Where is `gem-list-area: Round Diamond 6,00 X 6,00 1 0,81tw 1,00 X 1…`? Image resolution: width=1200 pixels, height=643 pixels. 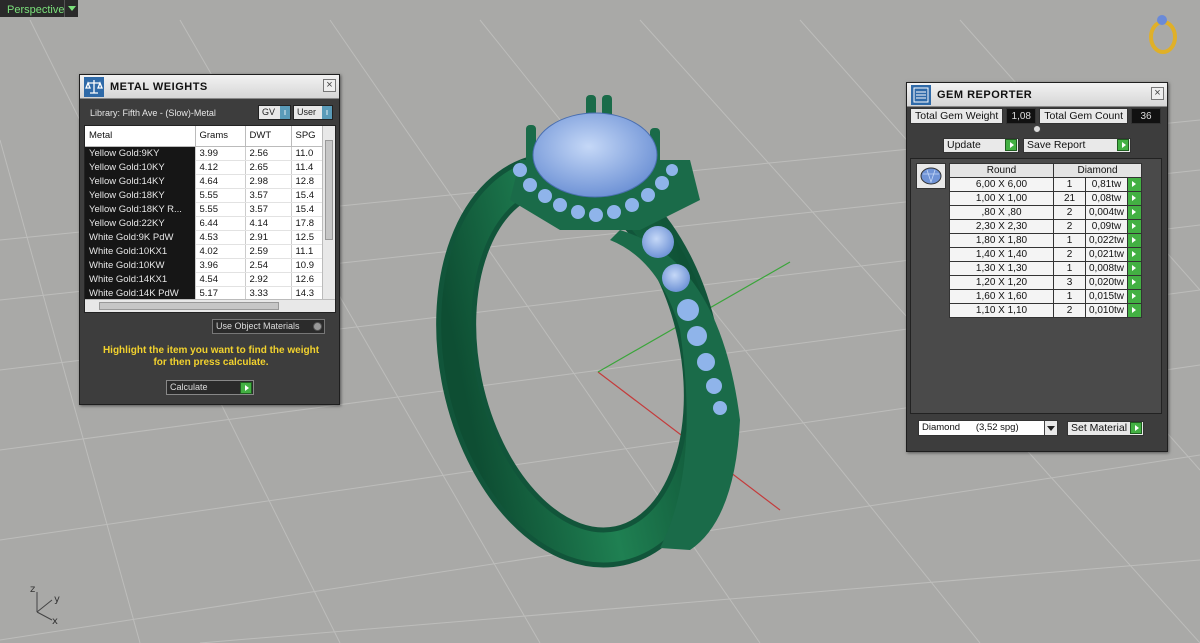
gem-list-area: Round Diamond 6,00 X 6,00 1 0,81tw 1,00 X 1… is located at coordinates (1036, 286).